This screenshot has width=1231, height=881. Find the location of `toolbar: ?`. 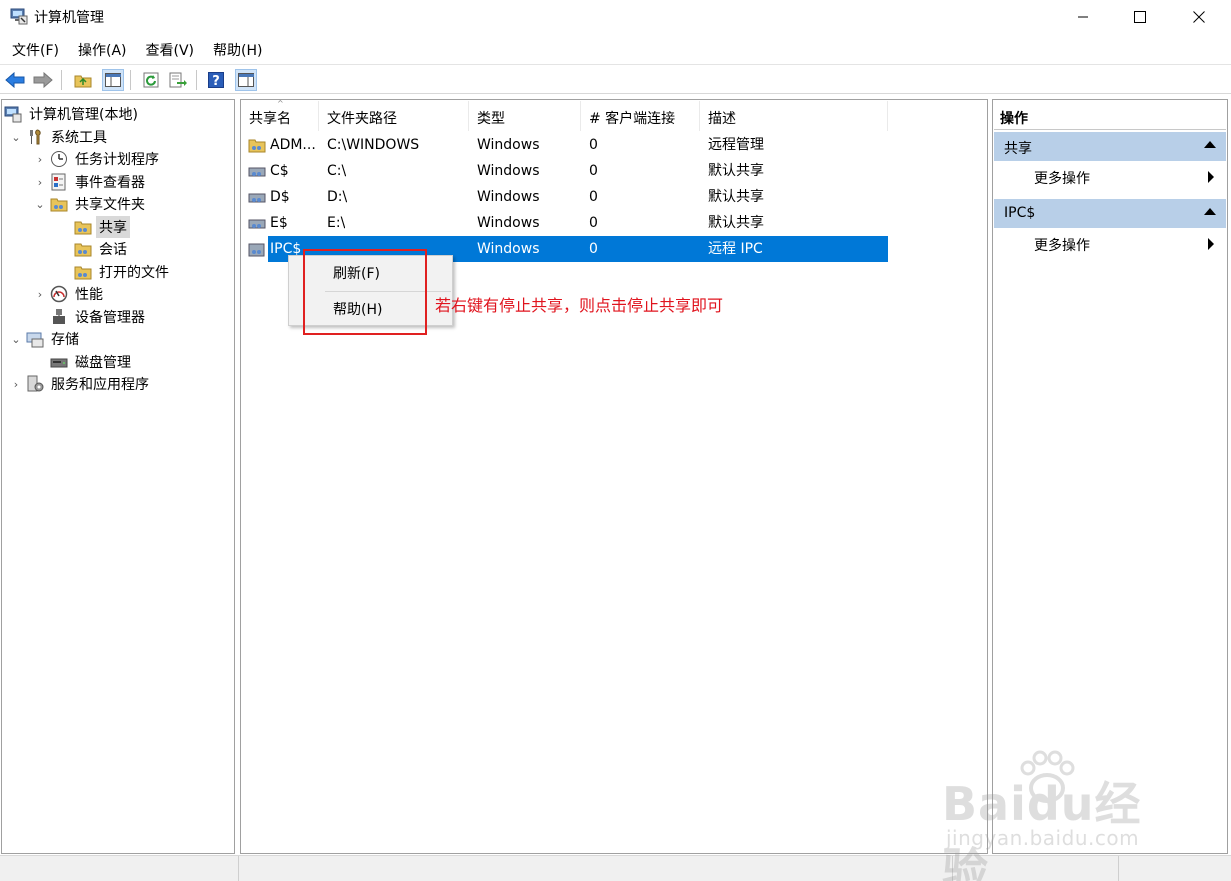

toolbar: ? is located at coordinates (615, 79).